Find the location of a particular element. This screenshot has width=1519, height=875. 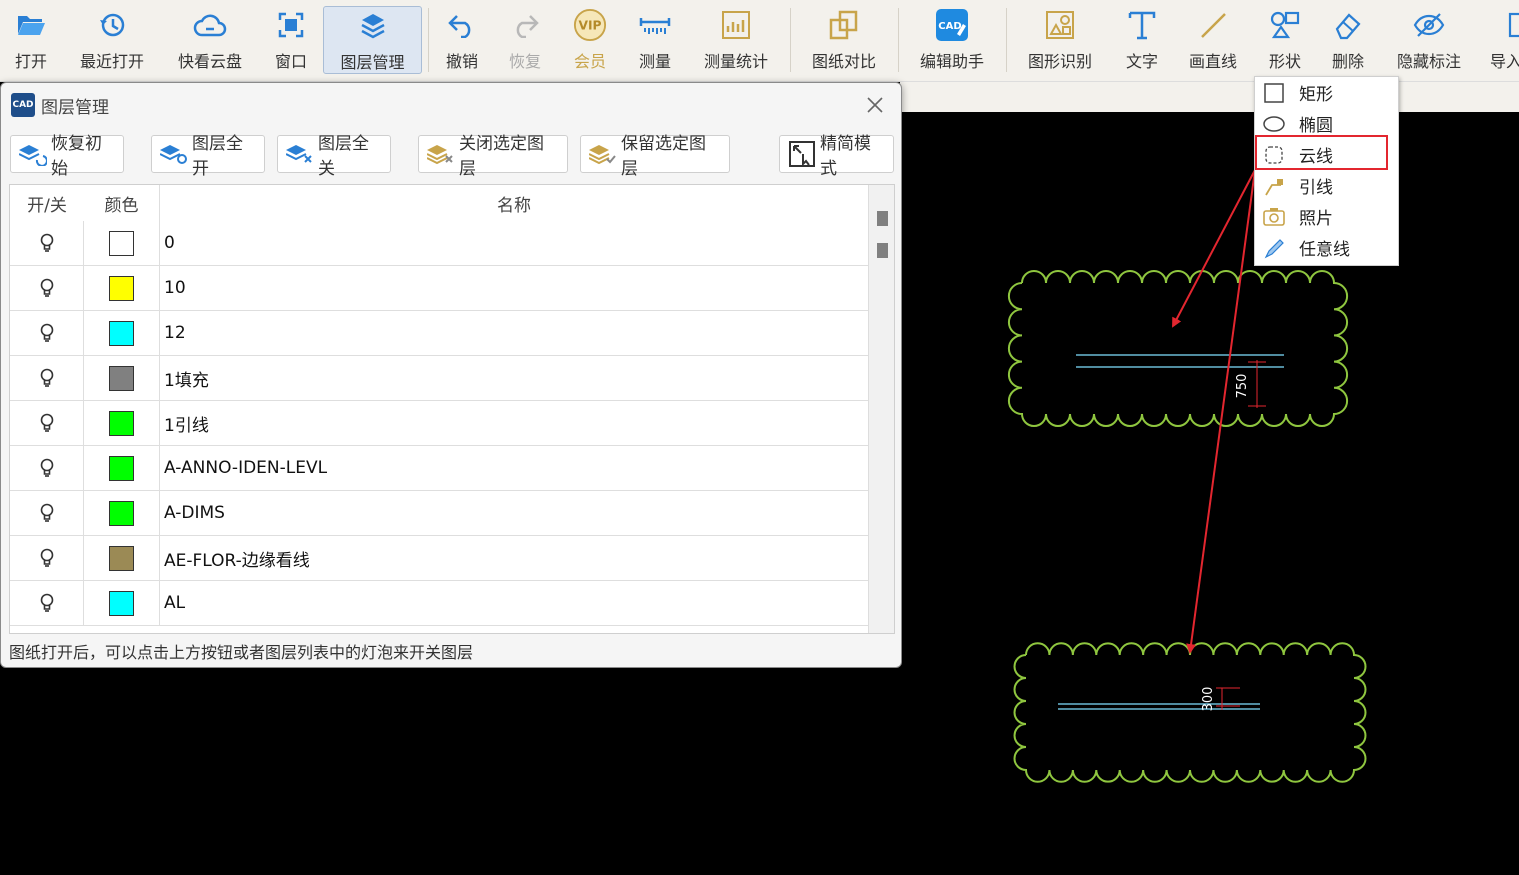

all-layers-on-button: 图层全开 is located at coordinates (208, 156).